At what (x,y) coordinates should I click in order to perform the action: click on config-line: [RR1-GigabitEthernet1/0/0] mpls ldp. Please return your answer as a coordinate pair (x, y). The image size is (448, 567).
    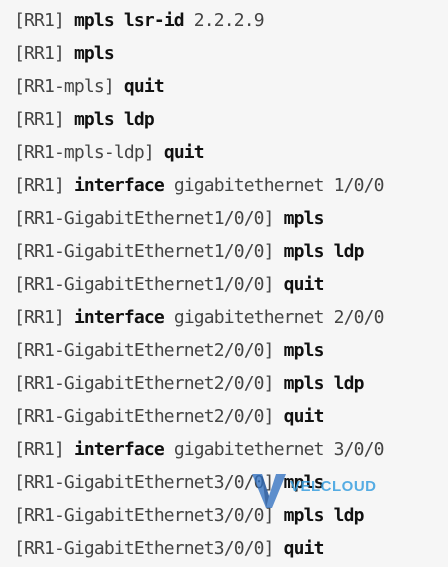
    Looking at the image, I should click on (229, 251).